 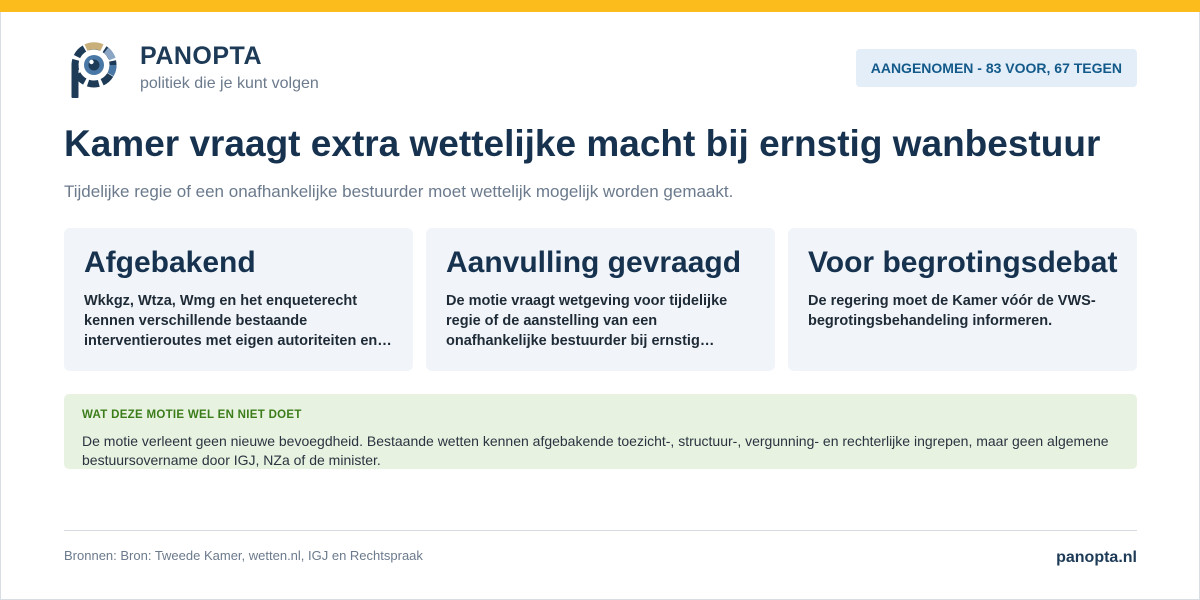 I want to click on vote-status-badge: AANGENOMEN - 83 VOOR, 67 TEGEN, so click(x=996, y=68).